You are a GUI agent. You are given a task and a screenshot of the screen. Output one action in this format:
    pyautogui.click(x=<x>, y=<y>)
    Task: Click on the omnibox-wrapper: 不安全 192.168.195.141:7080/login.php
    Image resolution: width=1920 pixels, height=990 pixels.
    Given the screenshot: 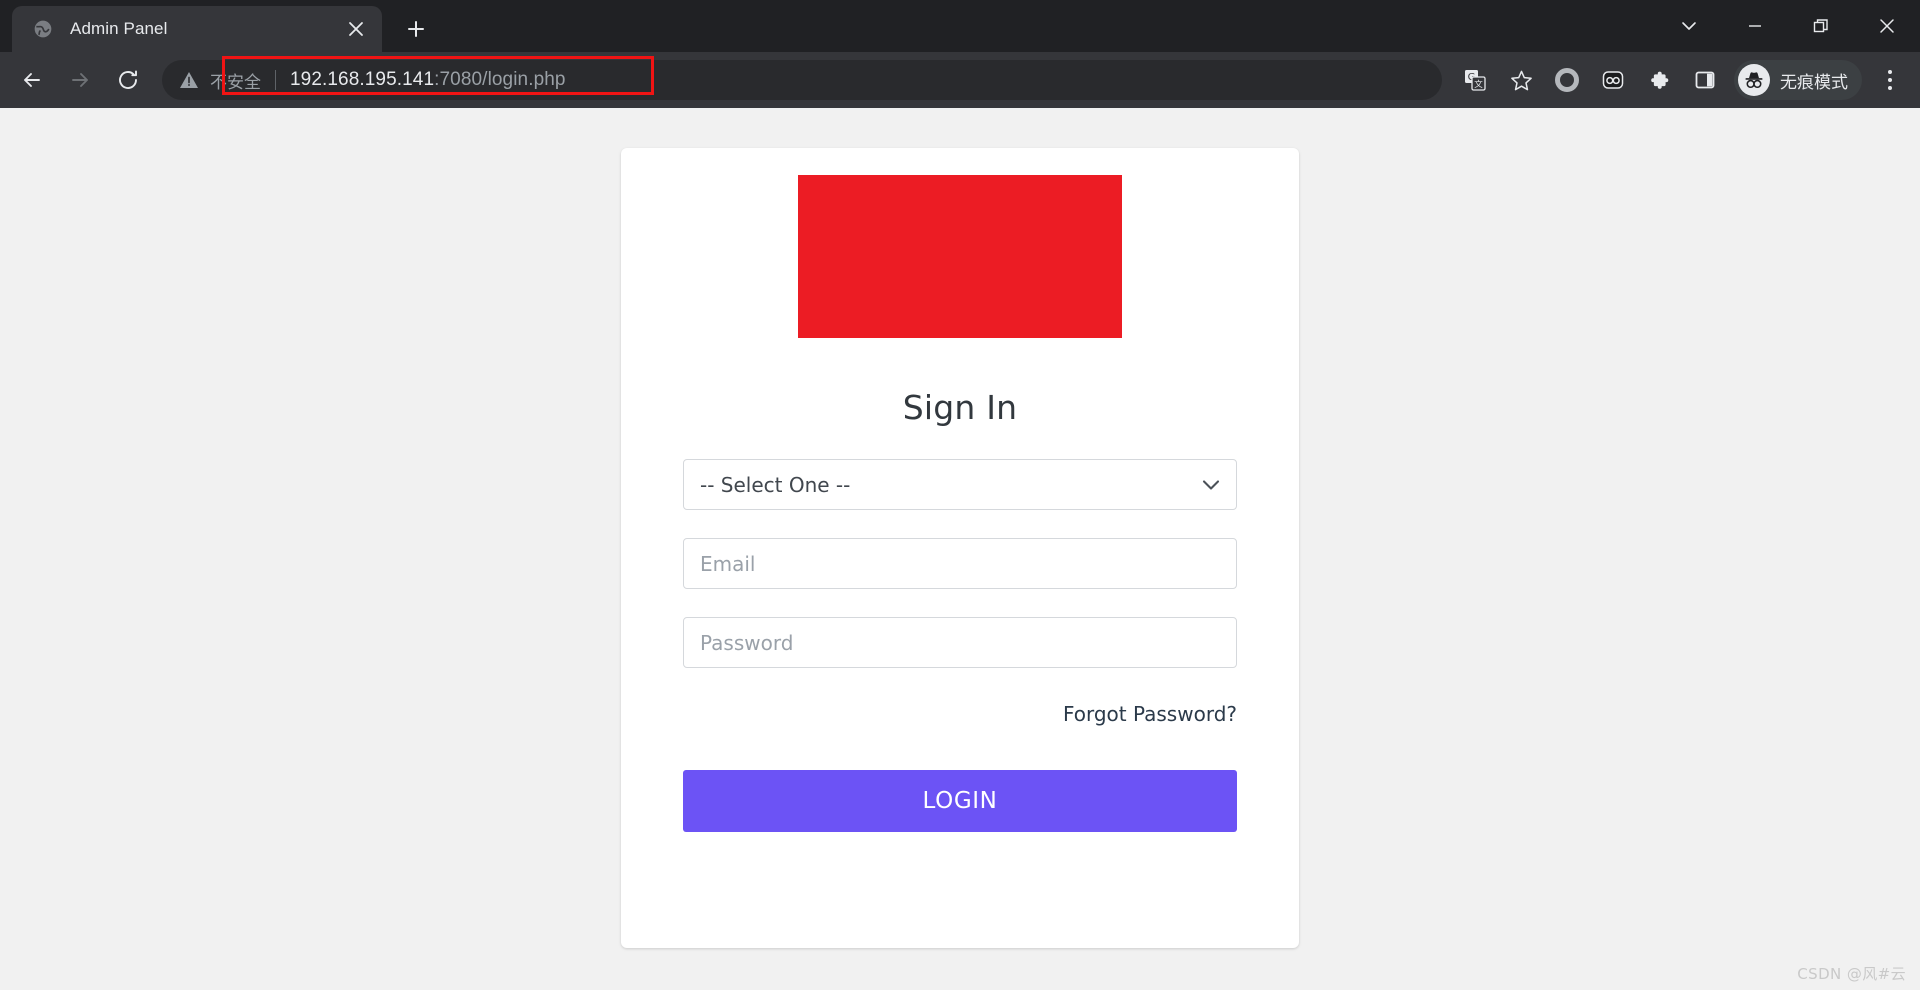 What is the action you would take?
    pyautogui.click(x=802, y=80)
    